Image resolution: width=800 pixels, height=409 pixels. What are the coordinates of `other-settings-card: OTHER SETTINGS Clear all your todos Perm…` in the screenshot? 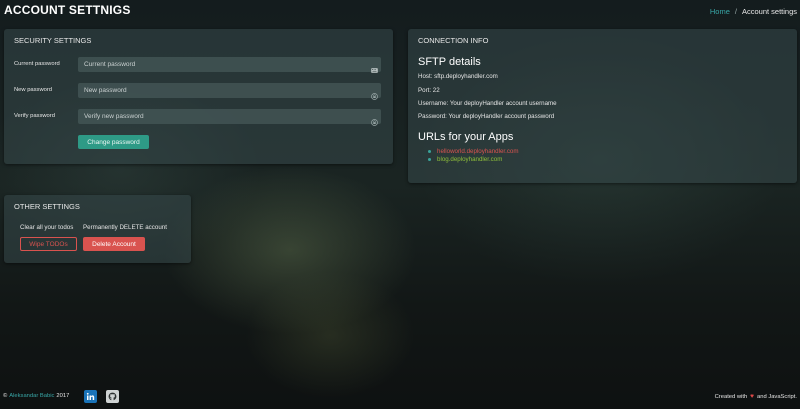 It's located at (97, 229).